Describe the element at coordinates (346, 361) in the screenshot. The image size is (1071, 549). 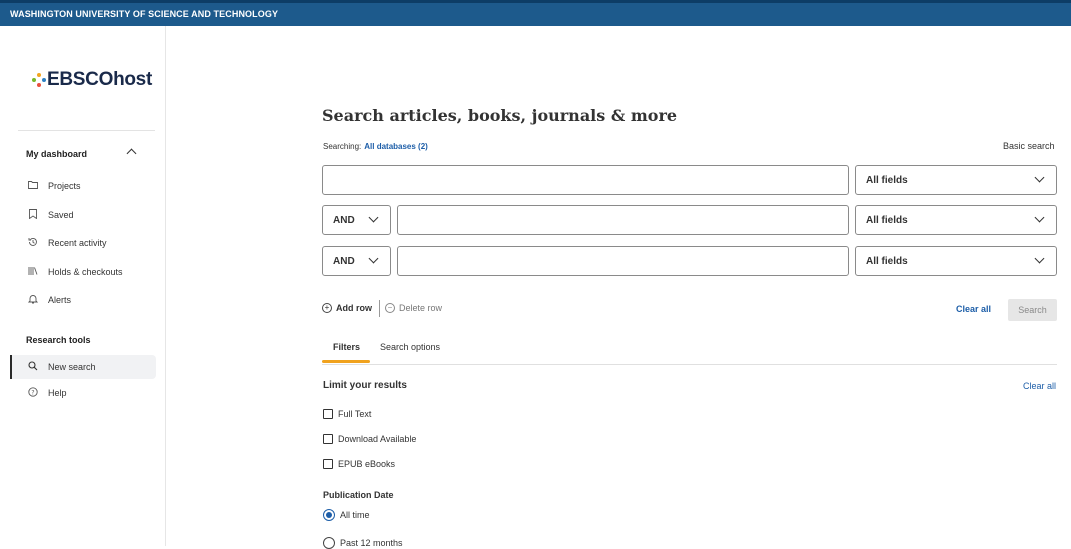
I see `active-tab-indicator` at that location.